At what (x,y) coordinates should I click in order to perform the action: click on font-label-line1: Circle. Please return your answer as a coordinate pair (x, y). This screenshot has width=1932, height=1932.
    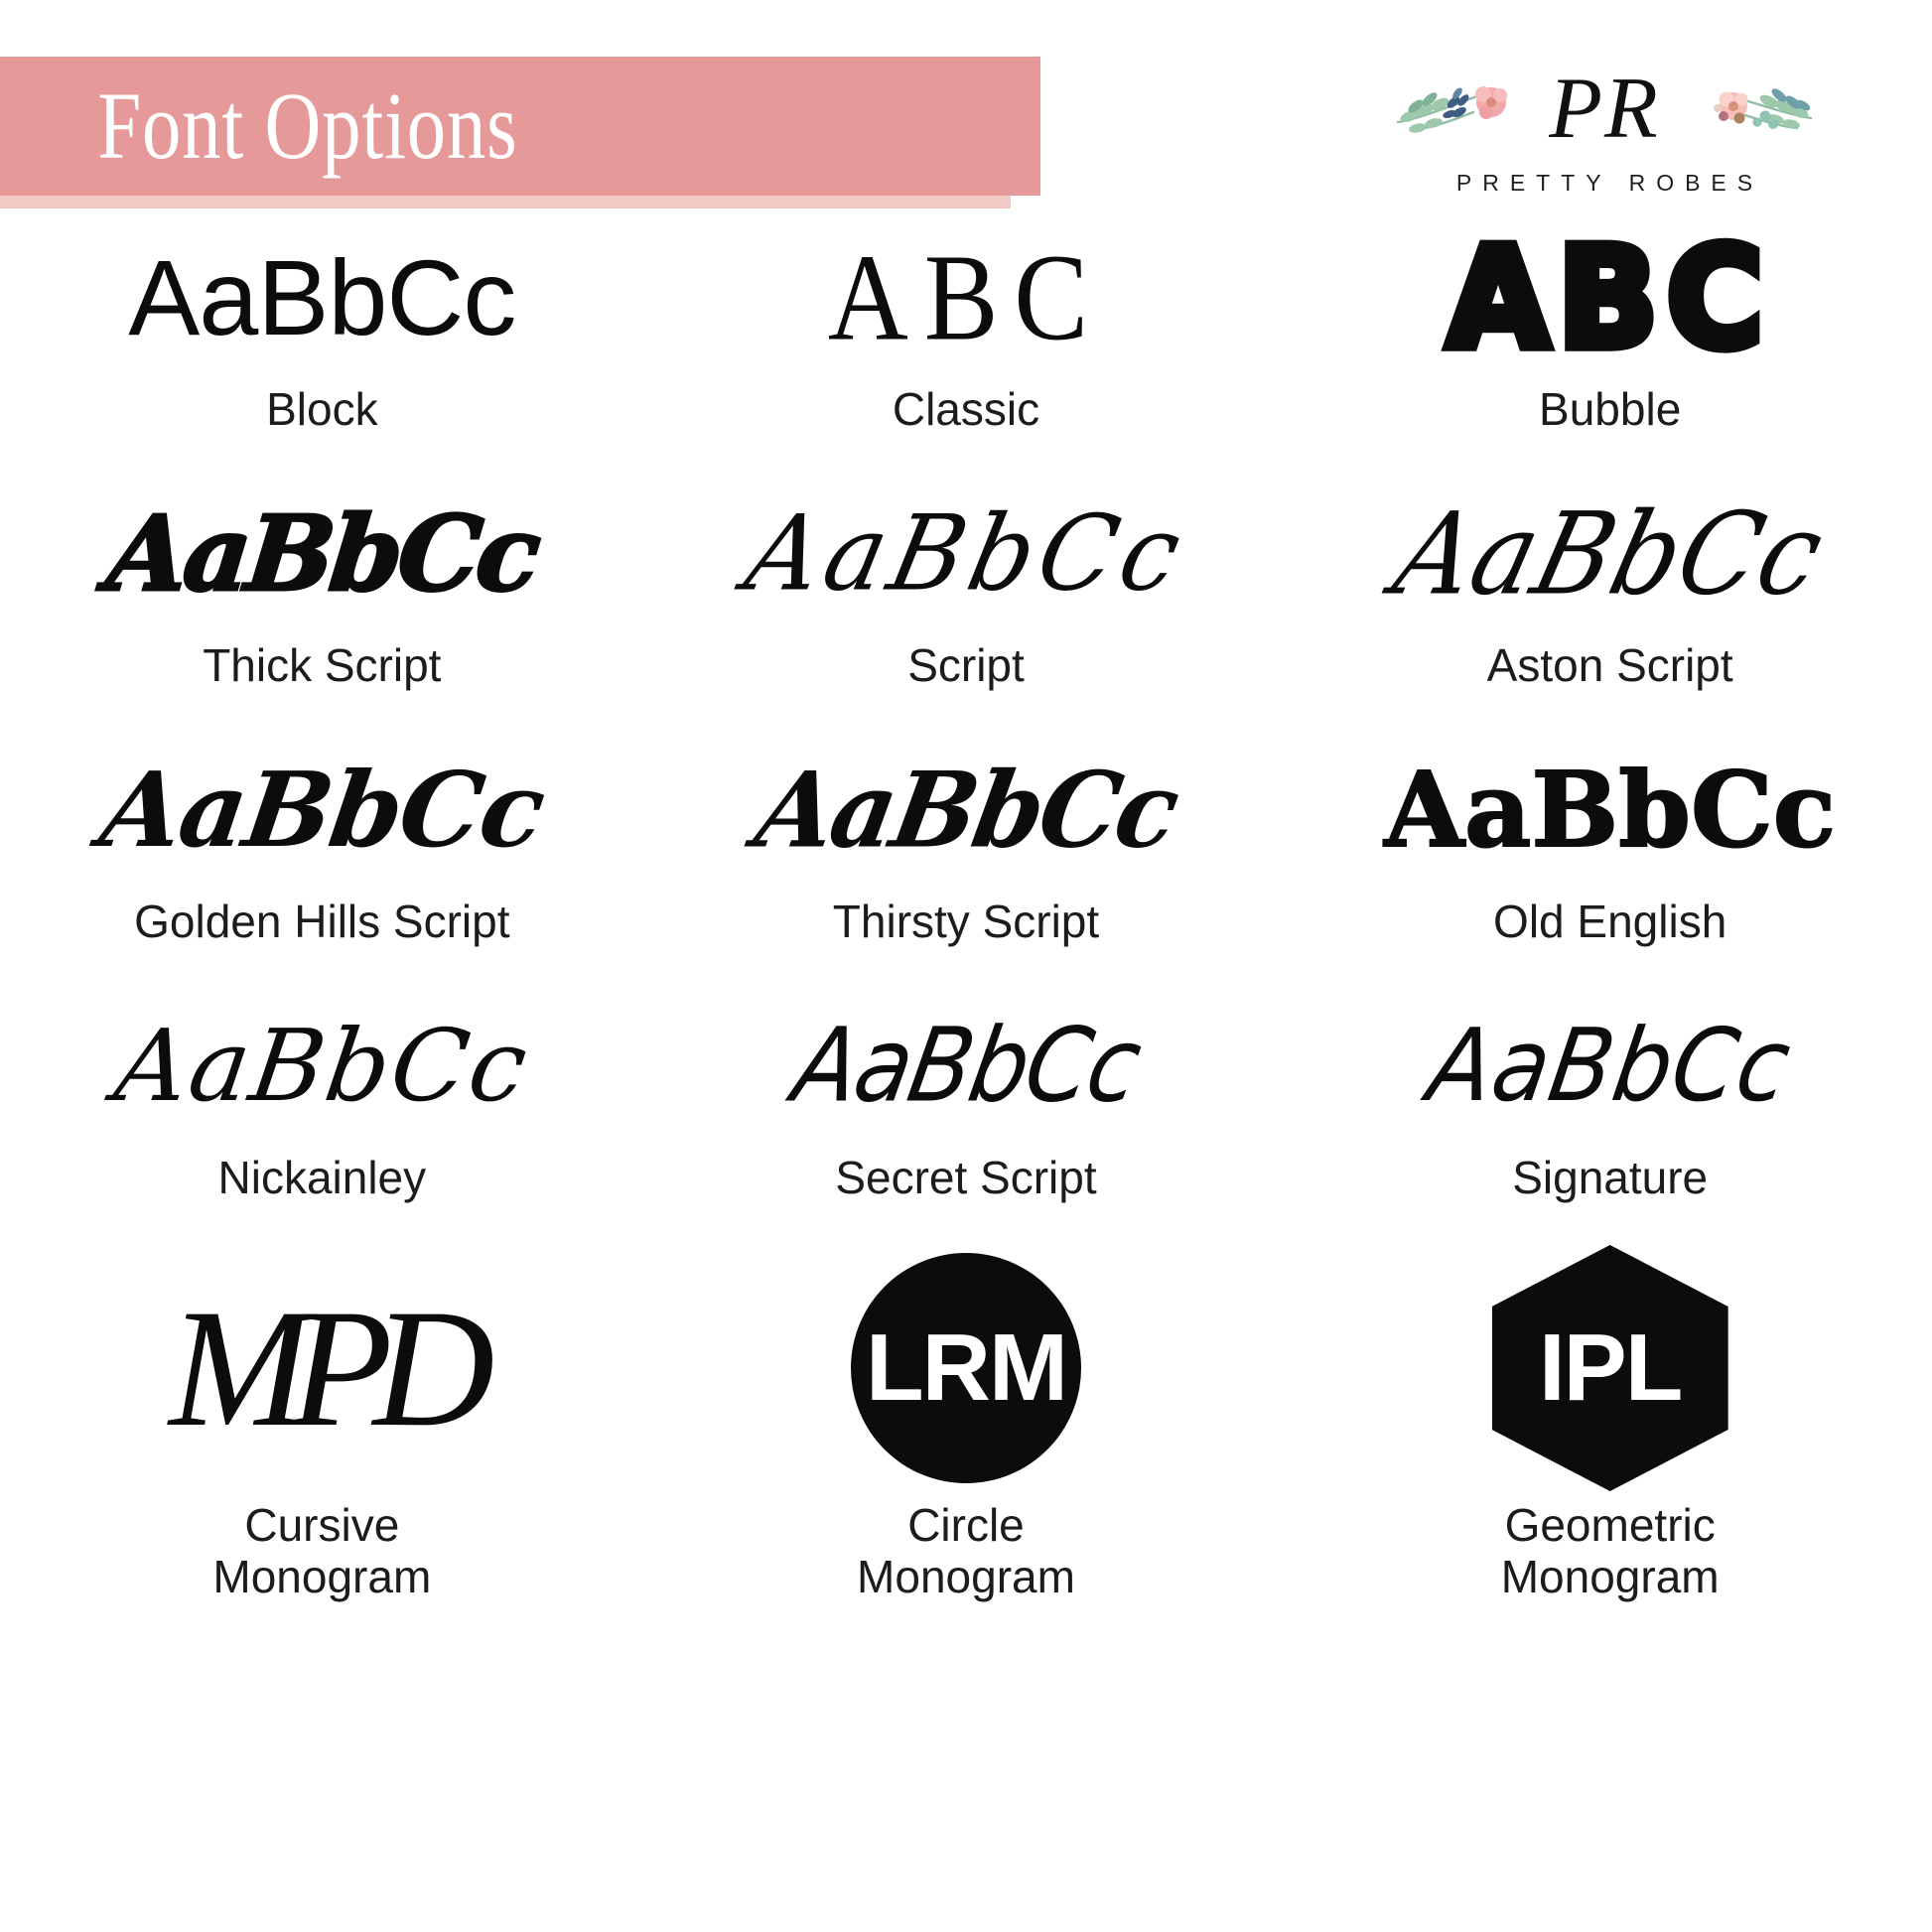
    Looking at the image, I should click on (966, 1525).